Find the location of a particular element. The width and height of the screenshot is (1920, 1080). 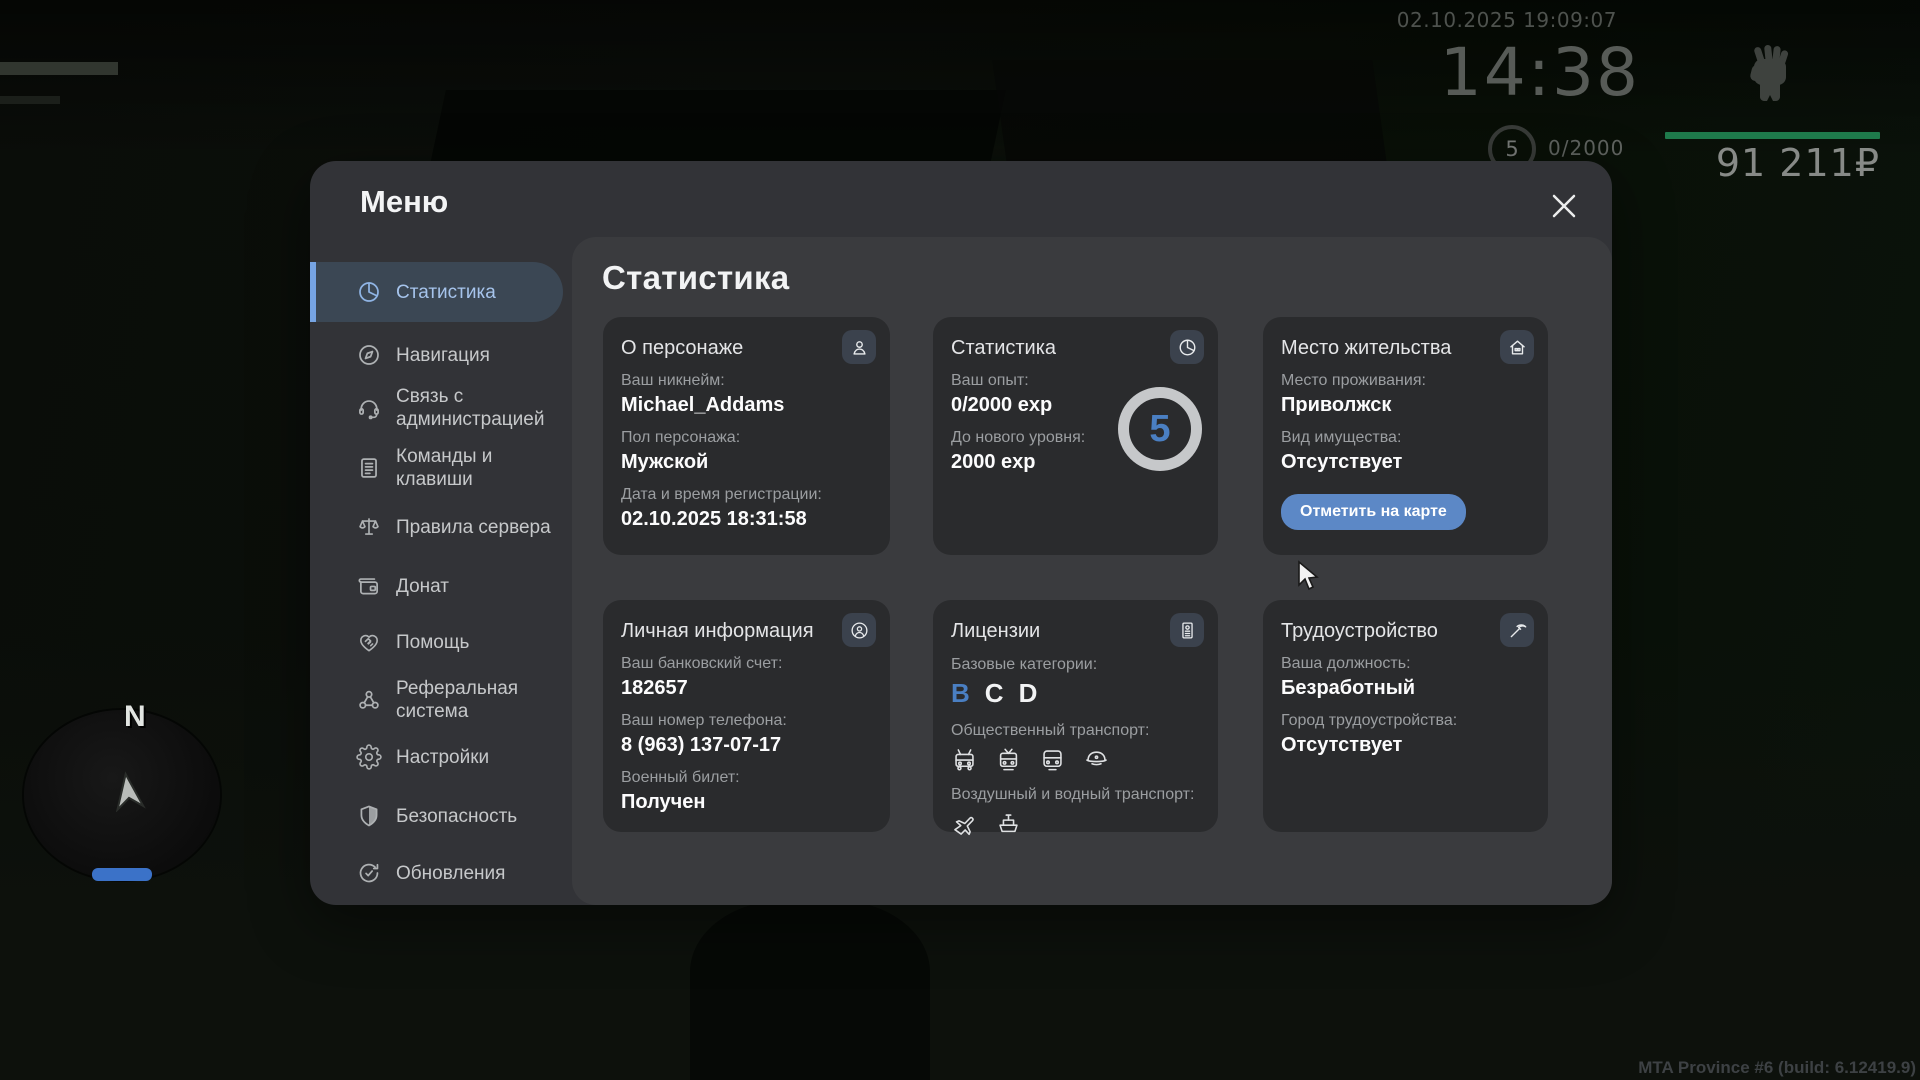

public-transport-icons is located at coordinates (1075, 759).